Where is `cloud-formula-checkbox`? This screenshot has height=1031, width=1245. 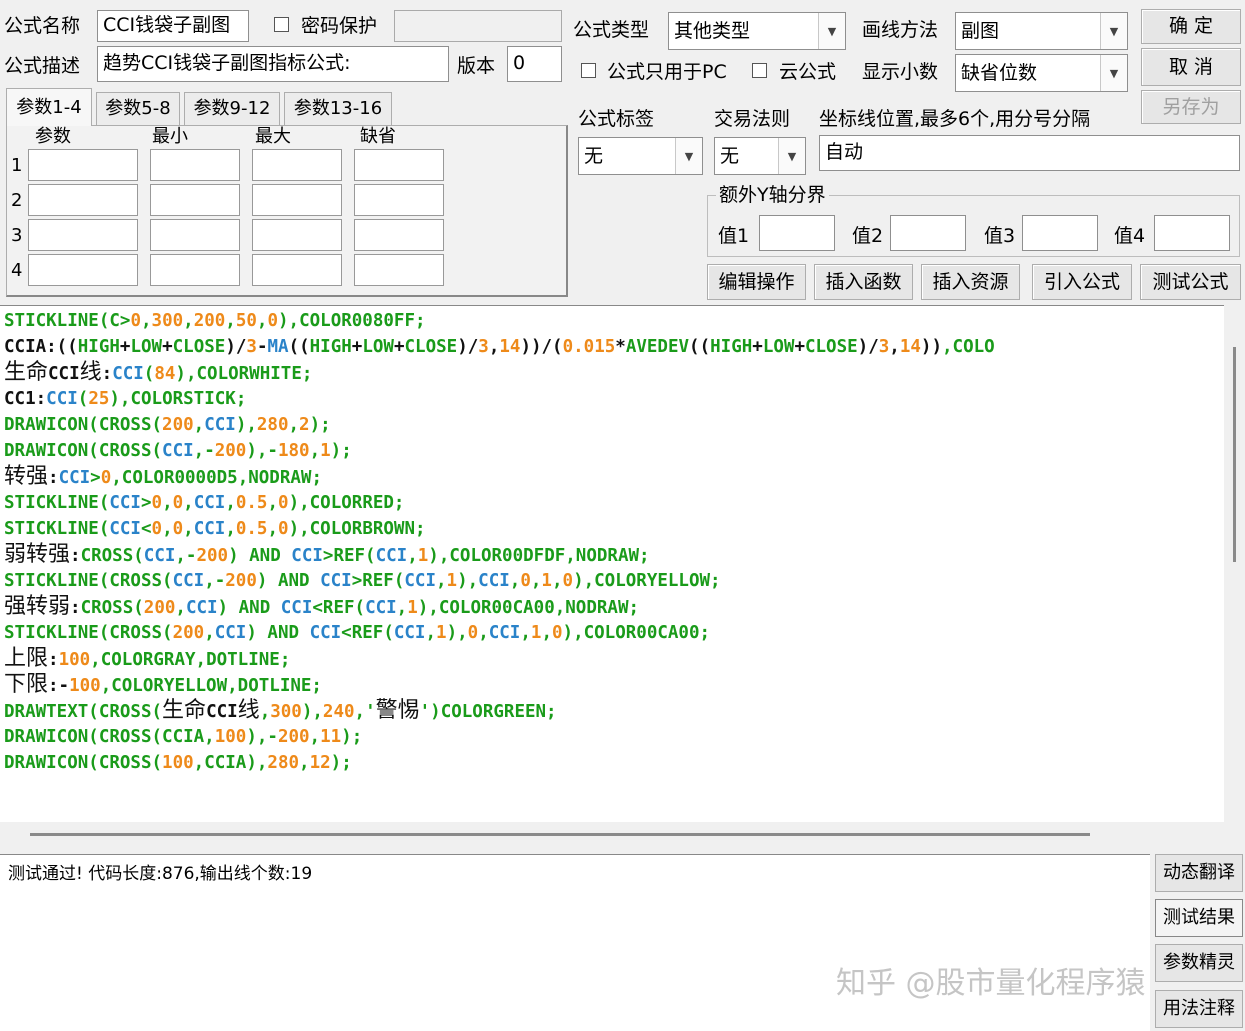 cloud-formula-checkbox is located at coordinates (759, 70).